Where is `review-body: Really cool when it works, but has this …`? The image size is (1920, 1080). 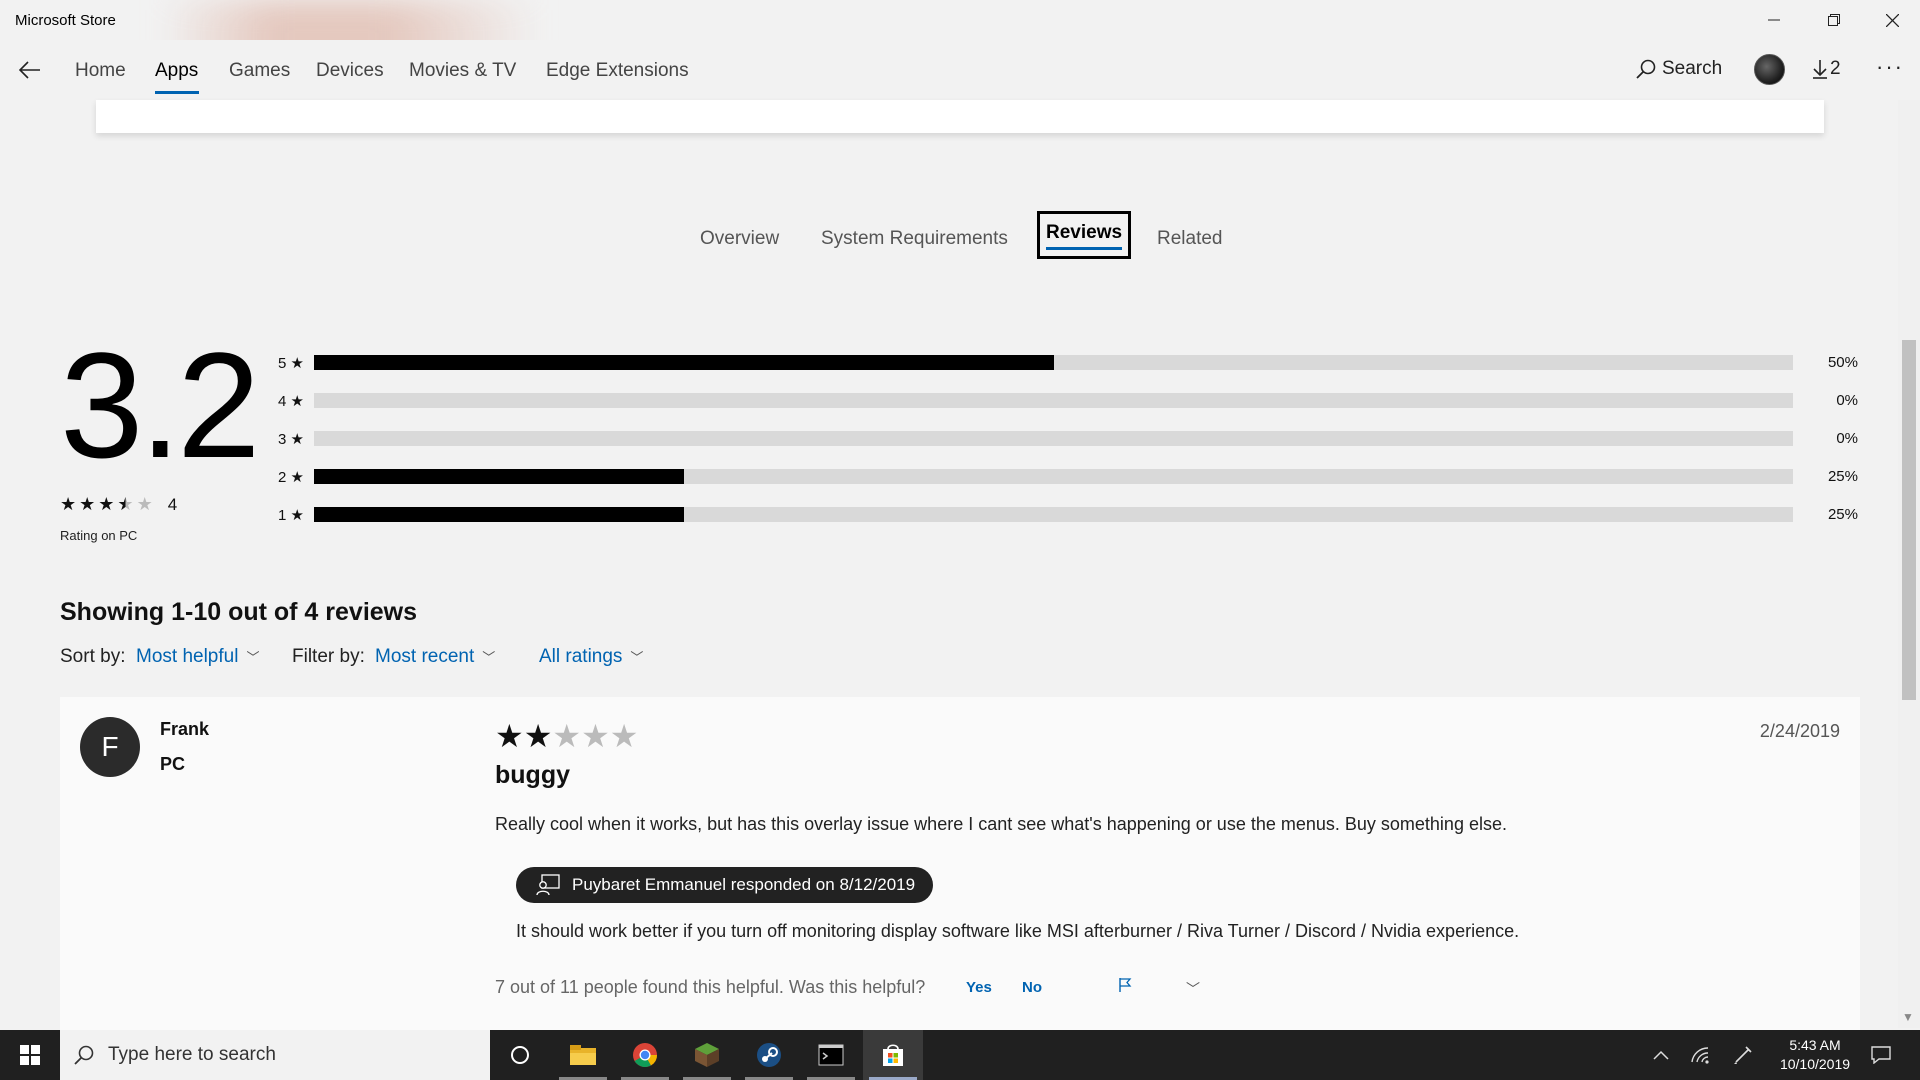
review-body: Really cool when it works, but has this … is located at coordinates (1001, 824).